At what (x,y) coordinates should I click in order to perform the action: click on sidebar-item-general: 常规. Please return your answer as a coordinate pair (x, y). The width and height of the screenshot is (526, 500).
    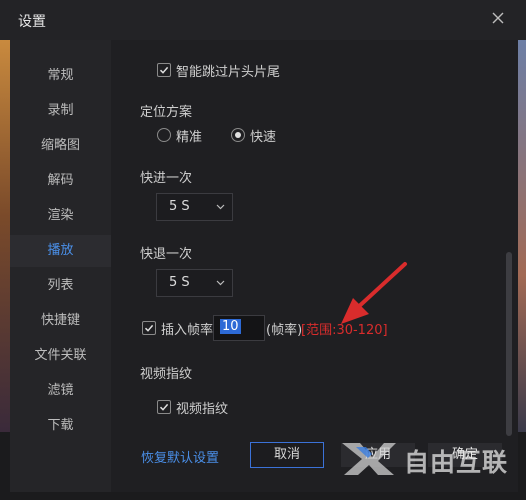
    Looking at the image, I should click on (60, 76).